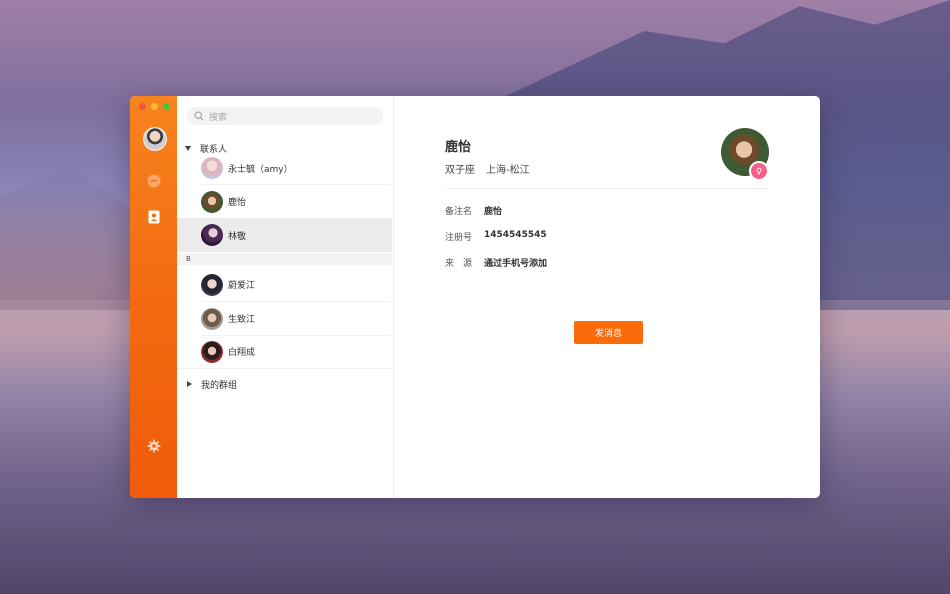 The height and width of the screenshot is (594, 950). What do you see at coordinates (459, 212) in the screenshot?
I see `field-label: 备注名` at bounding box center [459, 212].